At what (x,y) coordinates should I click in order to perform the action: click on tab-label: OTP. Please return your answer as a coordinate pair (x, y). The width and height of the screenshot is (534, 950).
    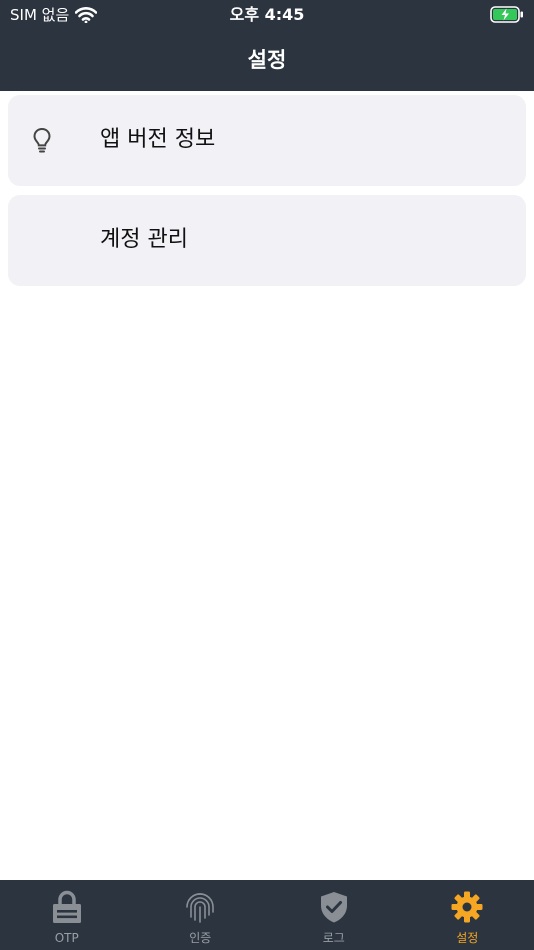
    Looking at the image, I should click on (66, 938).